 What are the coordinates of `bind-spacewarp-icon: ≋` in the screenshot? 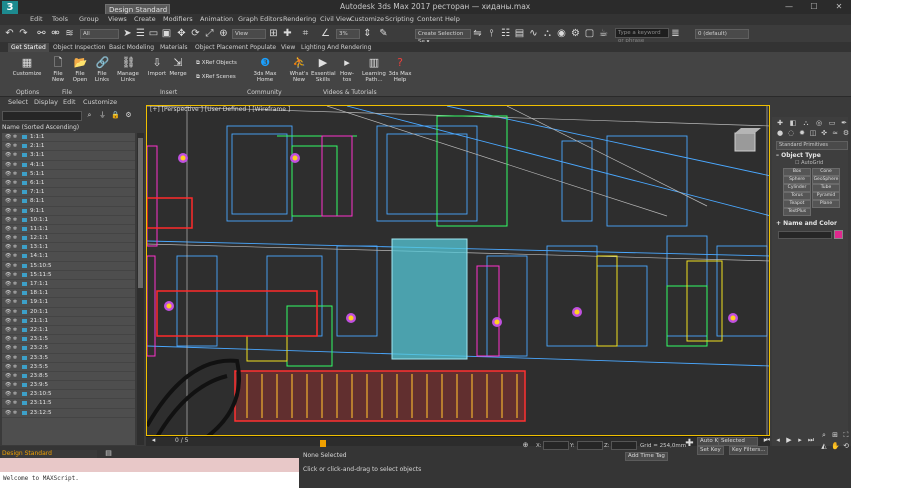 It's located at (69, 33).